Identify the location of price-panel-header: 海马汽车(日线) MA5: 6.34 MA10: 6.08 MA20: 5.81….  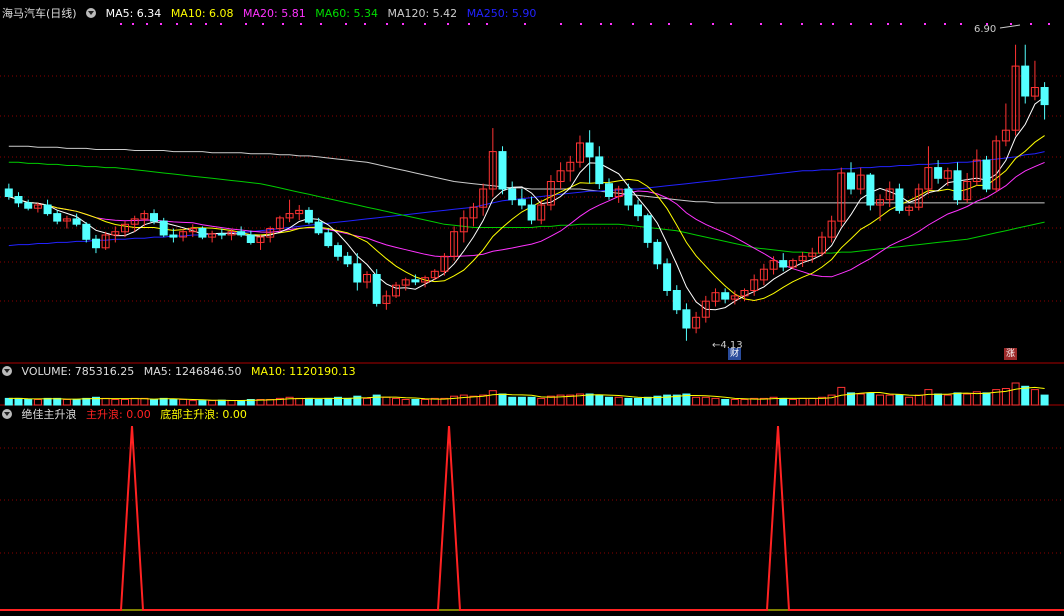
(272, 13).